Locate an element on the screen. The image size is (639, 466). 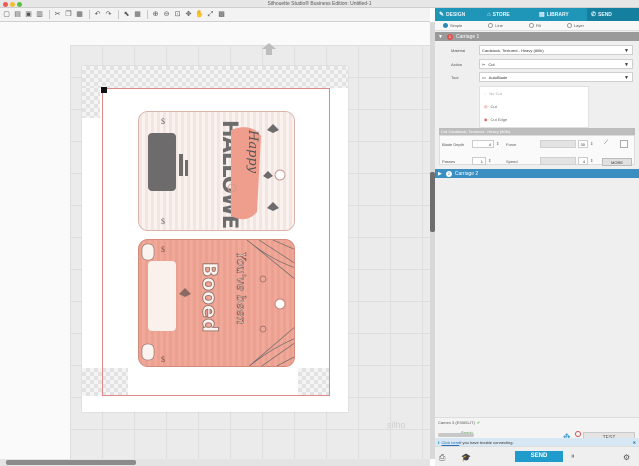
mode-simple: Simple is located at coordinates (452, 25).